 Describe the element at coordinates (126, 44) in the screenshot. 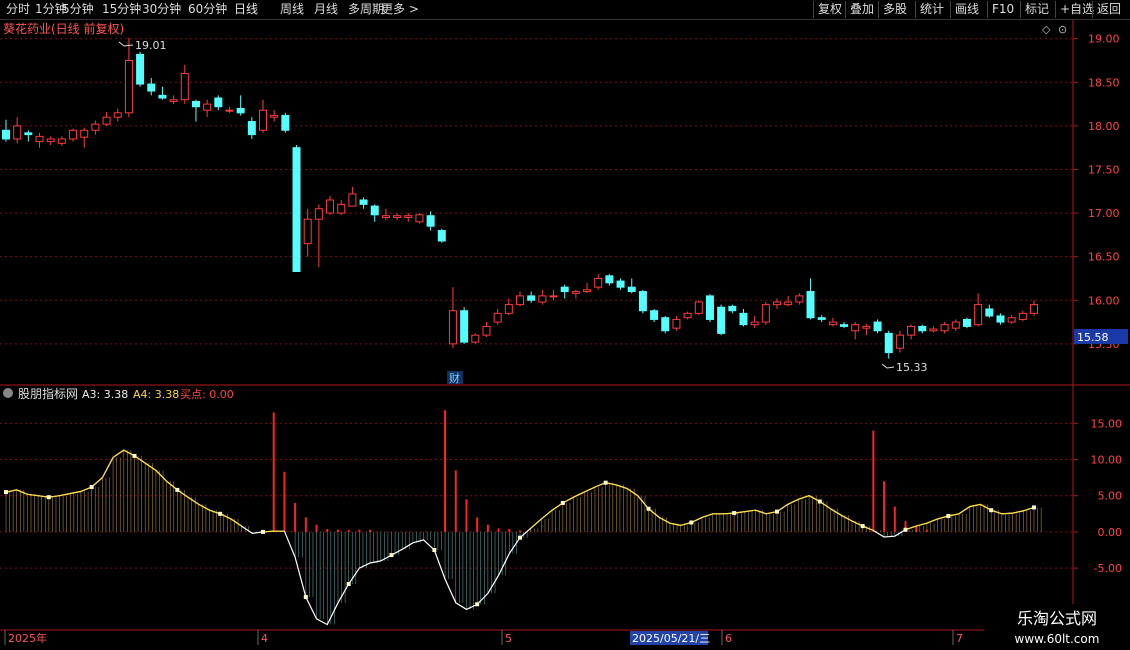

I see `high-pointer` at that location.